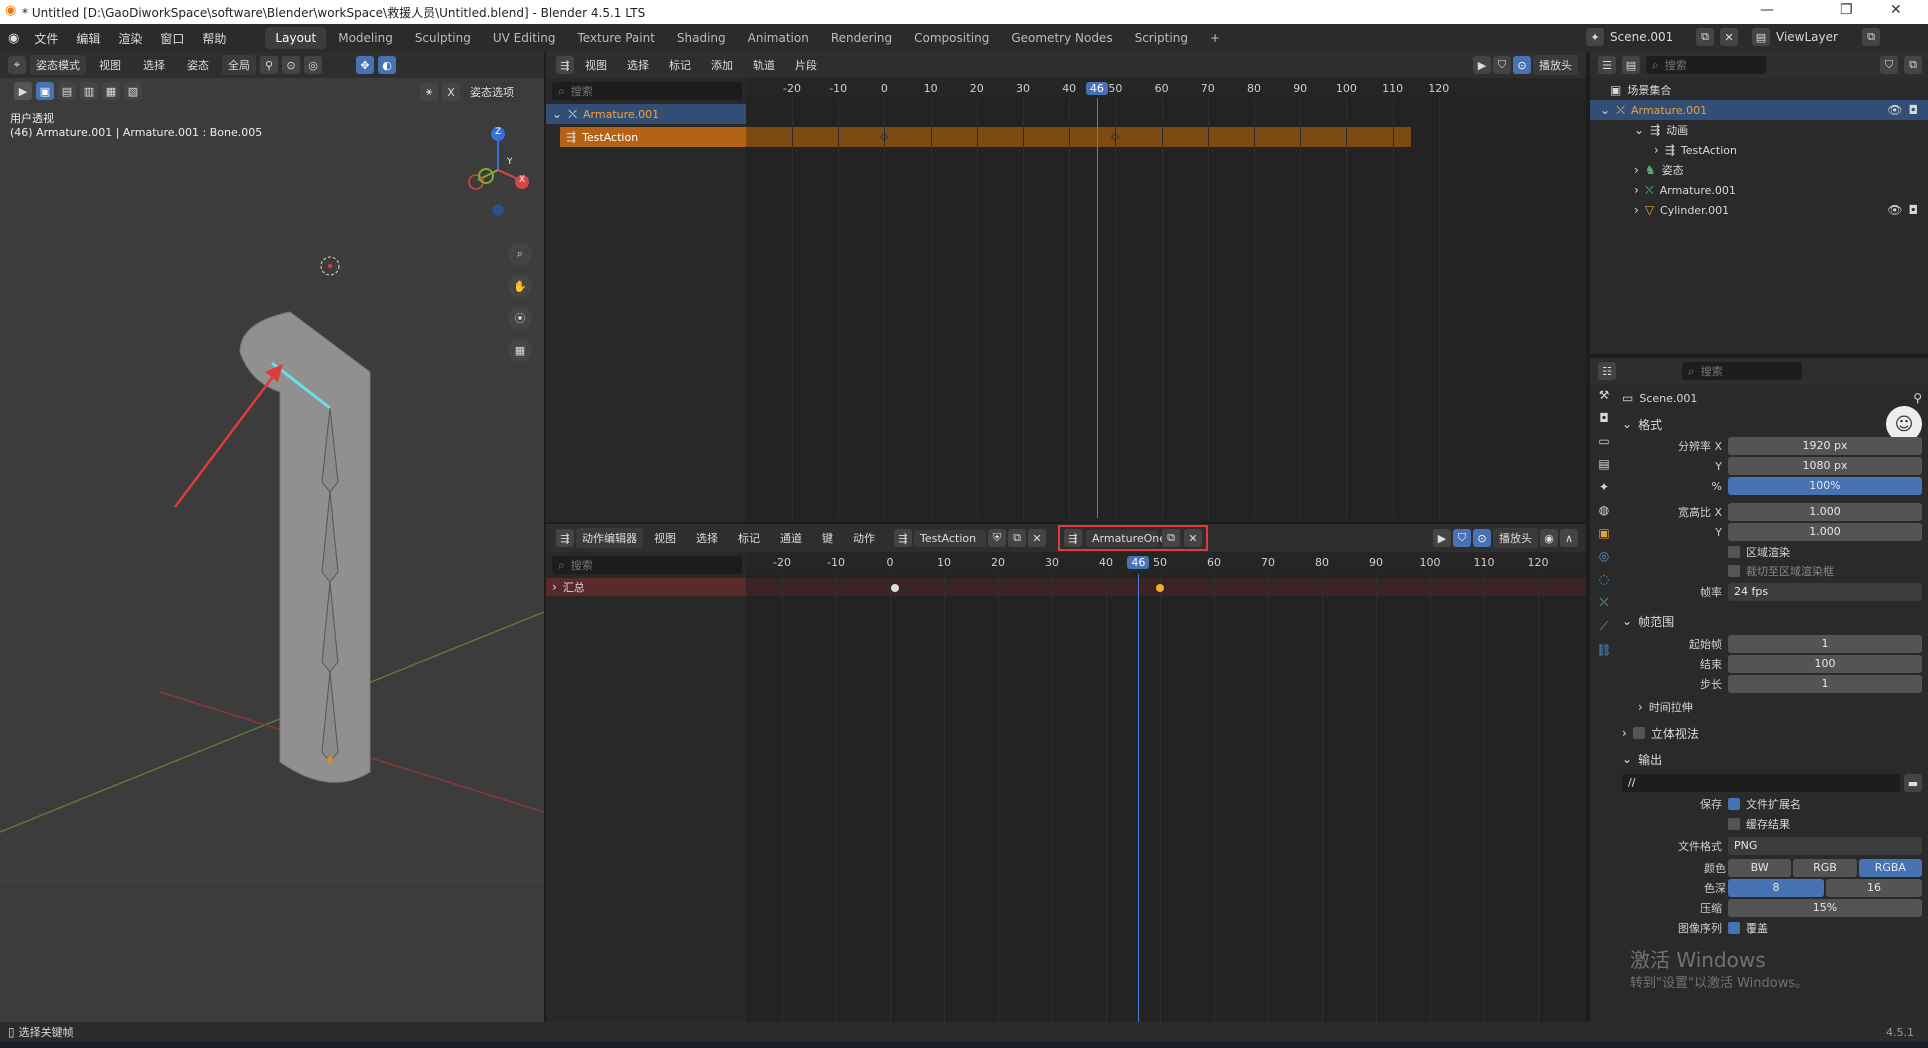 The image size is (1928, 1048). What do you see at coordinates (1825, 466) in the screenshot?
I see `resolution-y-field: 1080 px` at bounding box center [1825, 466].